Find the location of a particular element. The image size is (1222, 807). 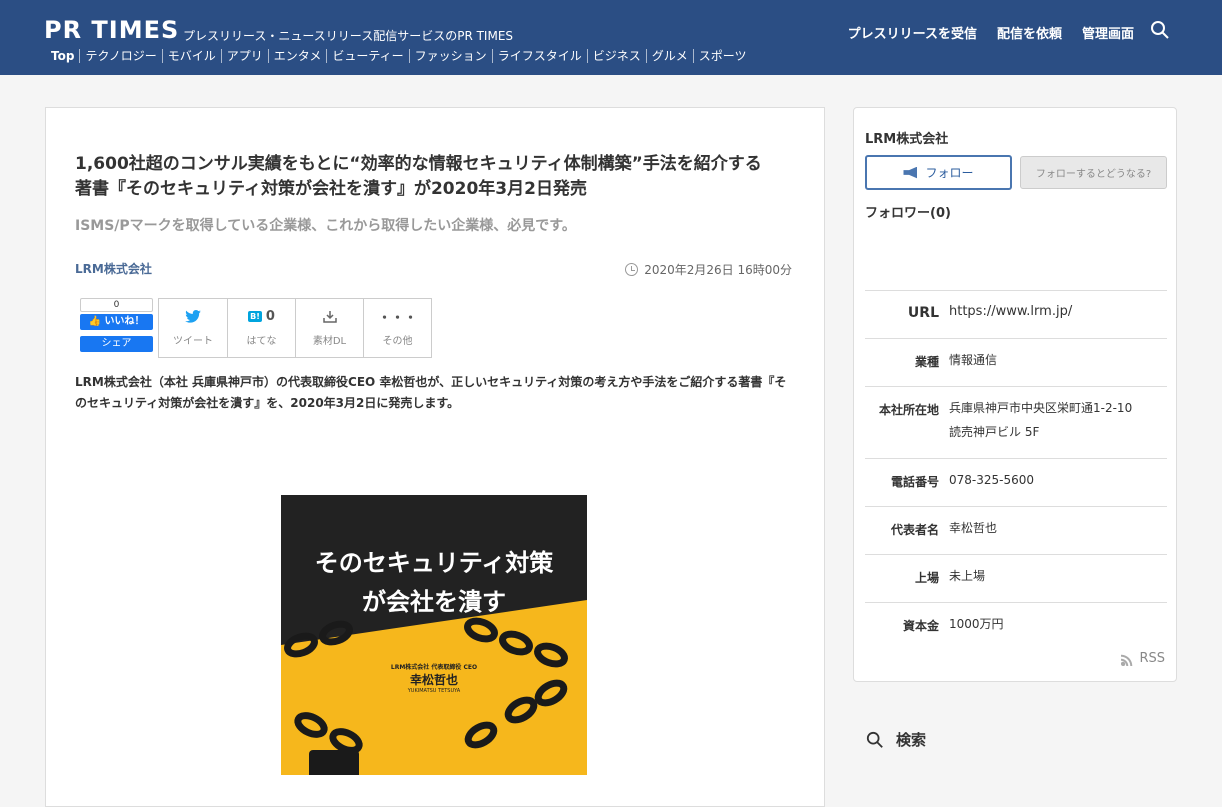

info-label: 電話番号 is located at coordinates (914, 482).